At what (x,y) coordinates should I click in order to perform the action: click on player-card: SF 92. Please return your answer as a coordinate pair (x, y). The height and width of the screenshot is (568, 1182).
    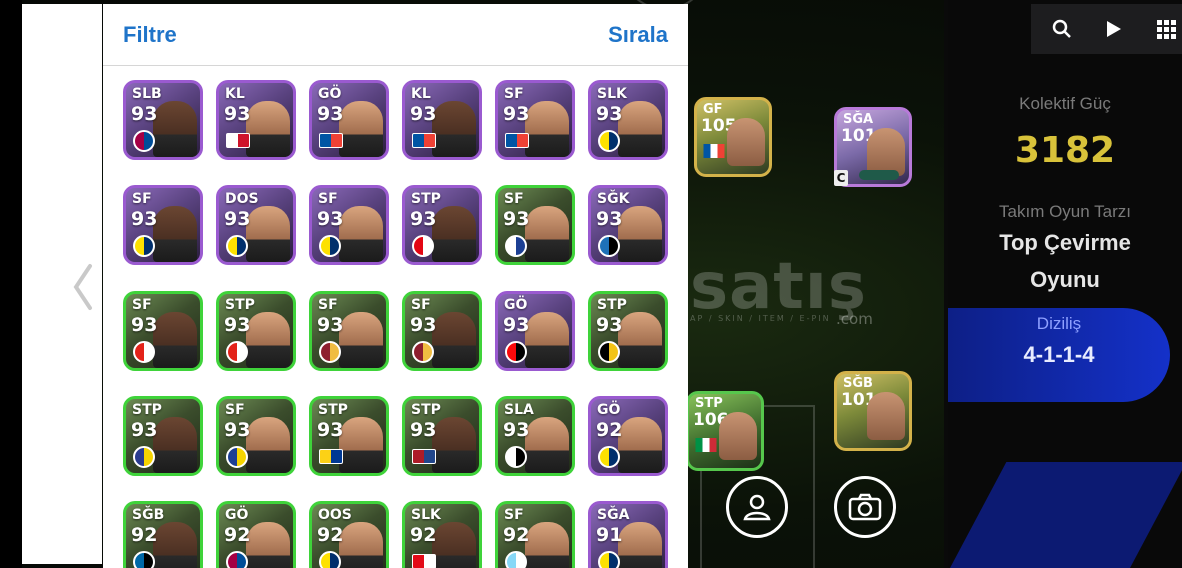
    Looking at the image, I should click on (535, 534).